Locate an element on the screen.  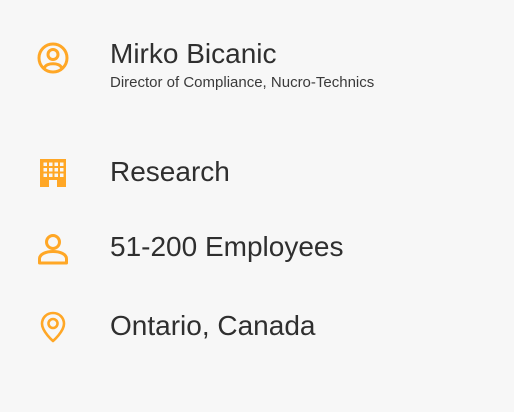
contact-name: Mirko Bicanic is located at coordinates (193, 53).